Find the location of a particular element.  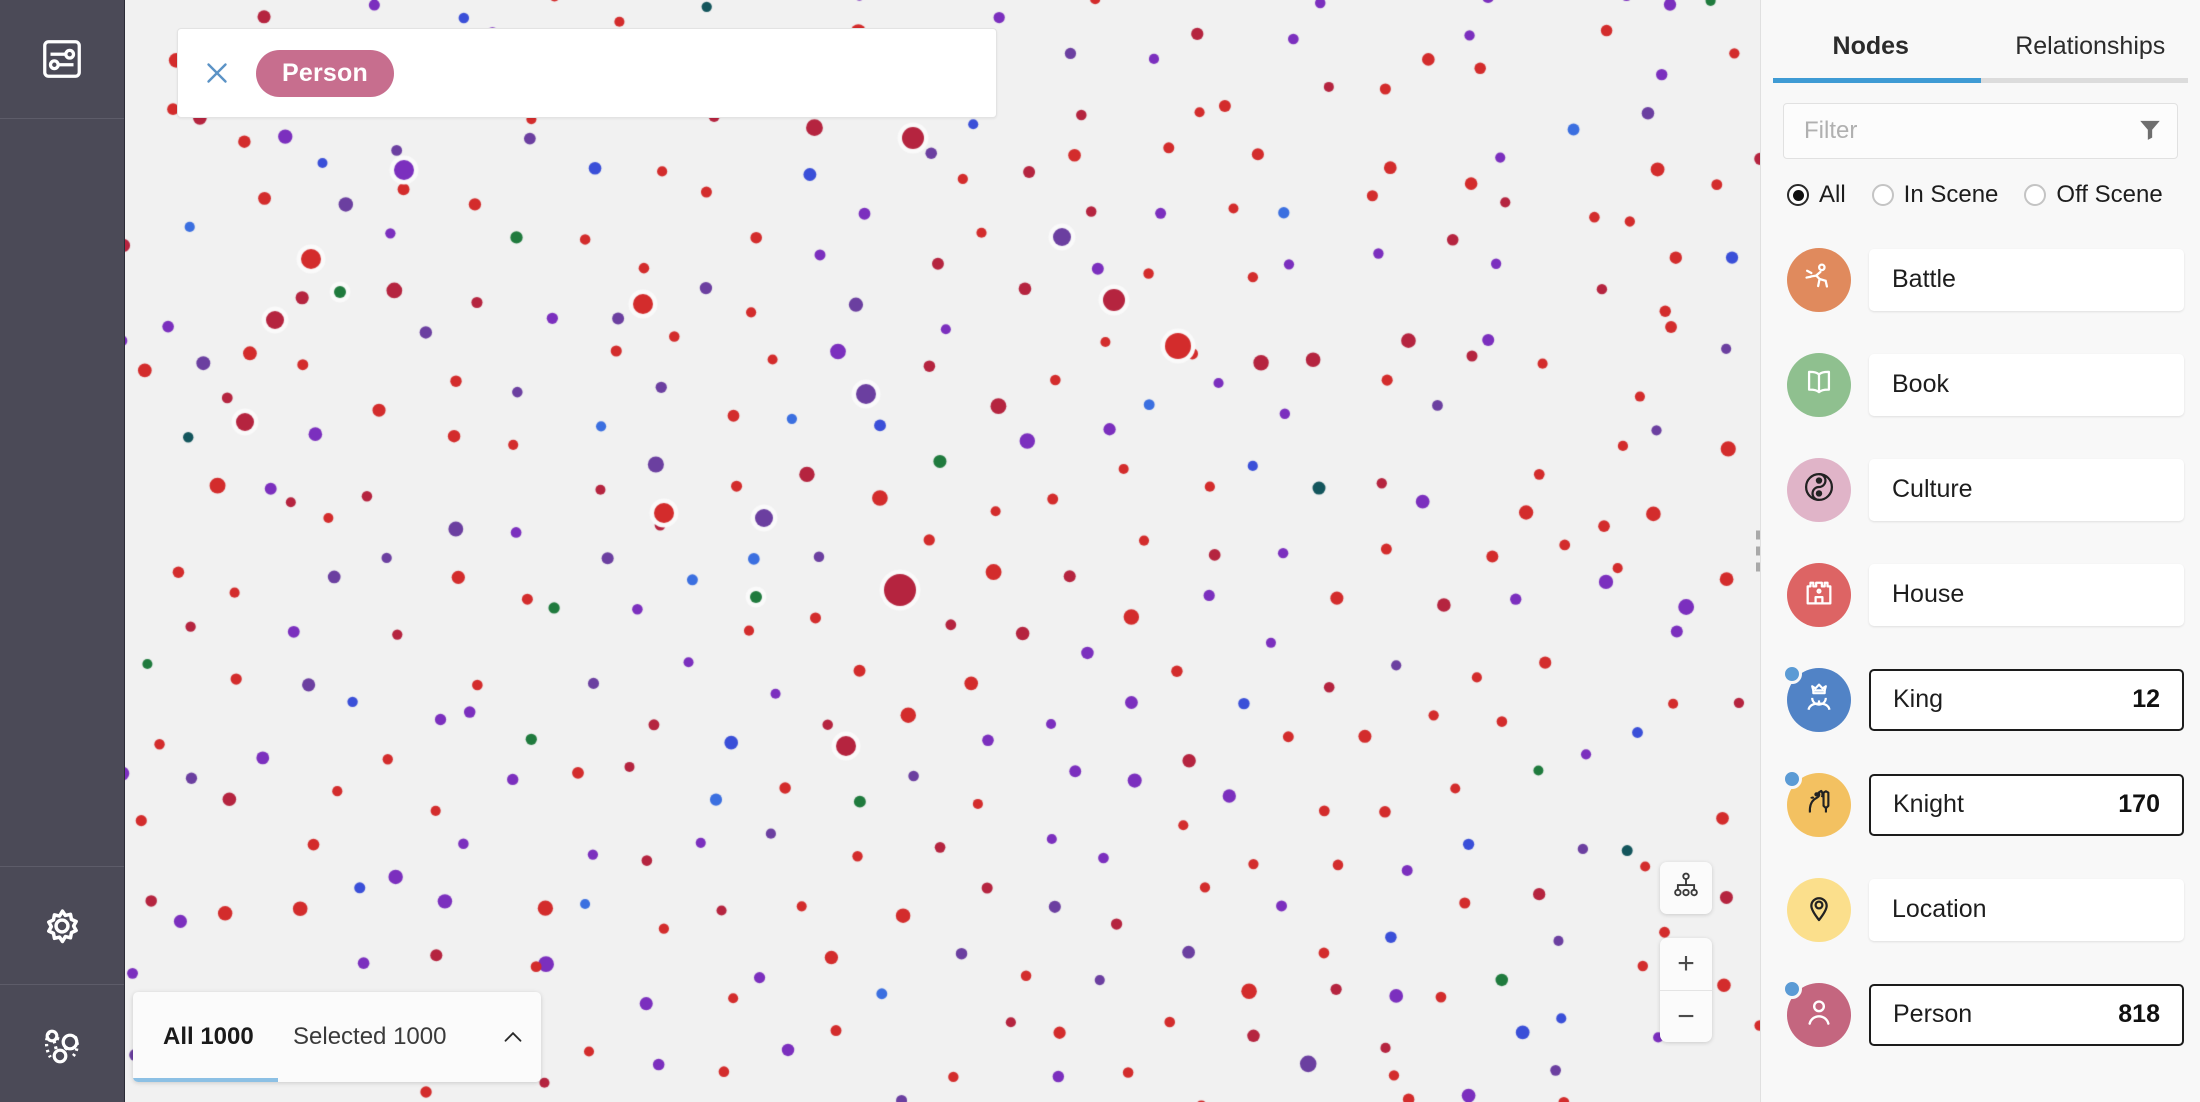

graph-bubbles-icon is located at coordinates (62, 1044).